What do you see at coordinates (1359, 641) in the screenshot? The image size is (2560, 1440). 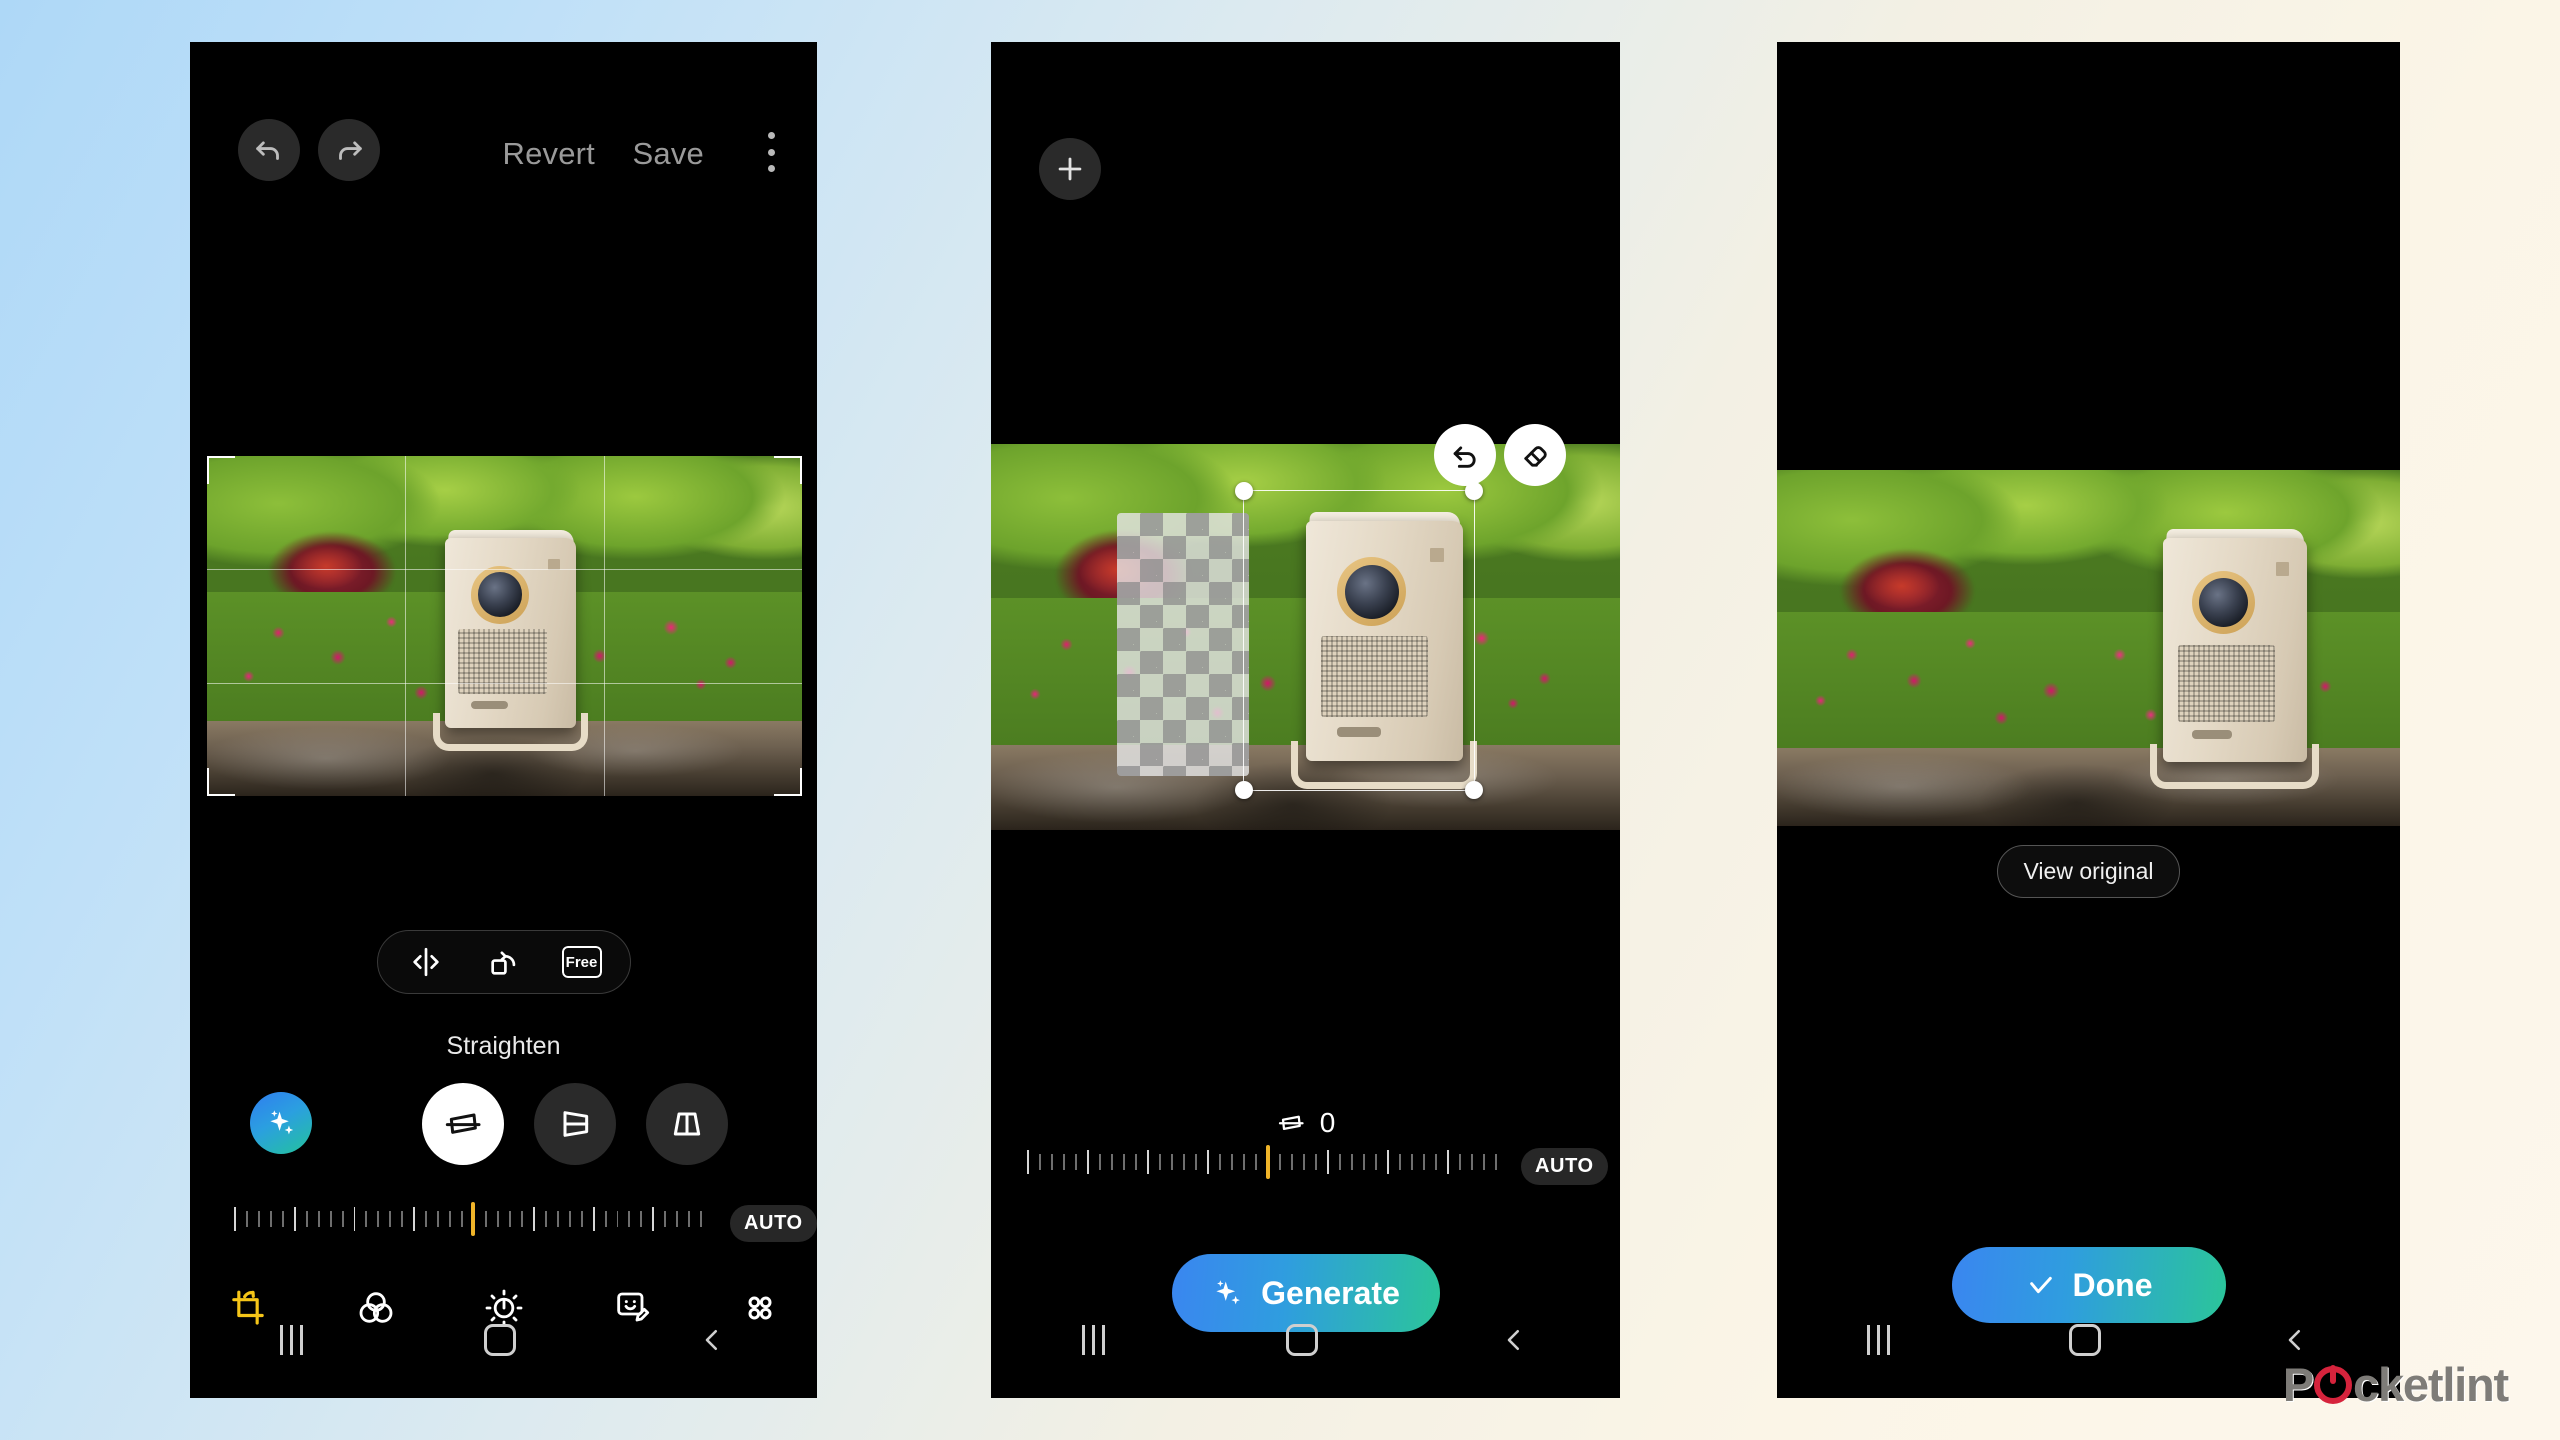 I see `selection-box` at bounding box center [1359, 641].